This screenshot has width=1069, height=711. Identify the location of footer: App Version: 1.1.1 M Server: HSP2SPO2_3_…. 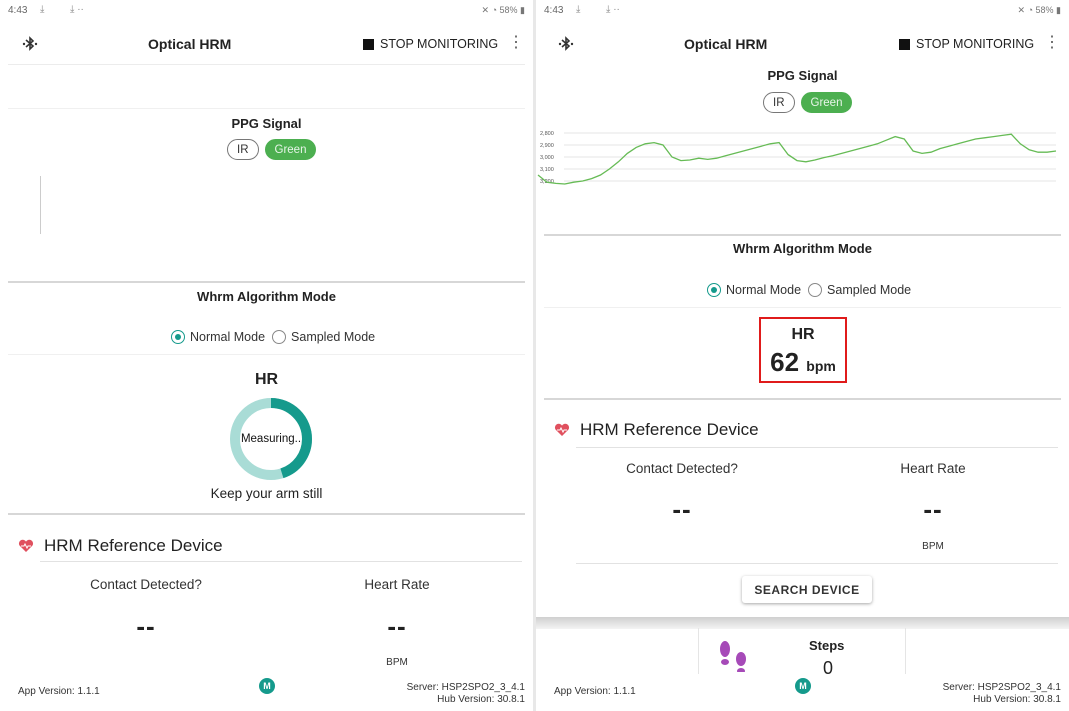
(802, 692).